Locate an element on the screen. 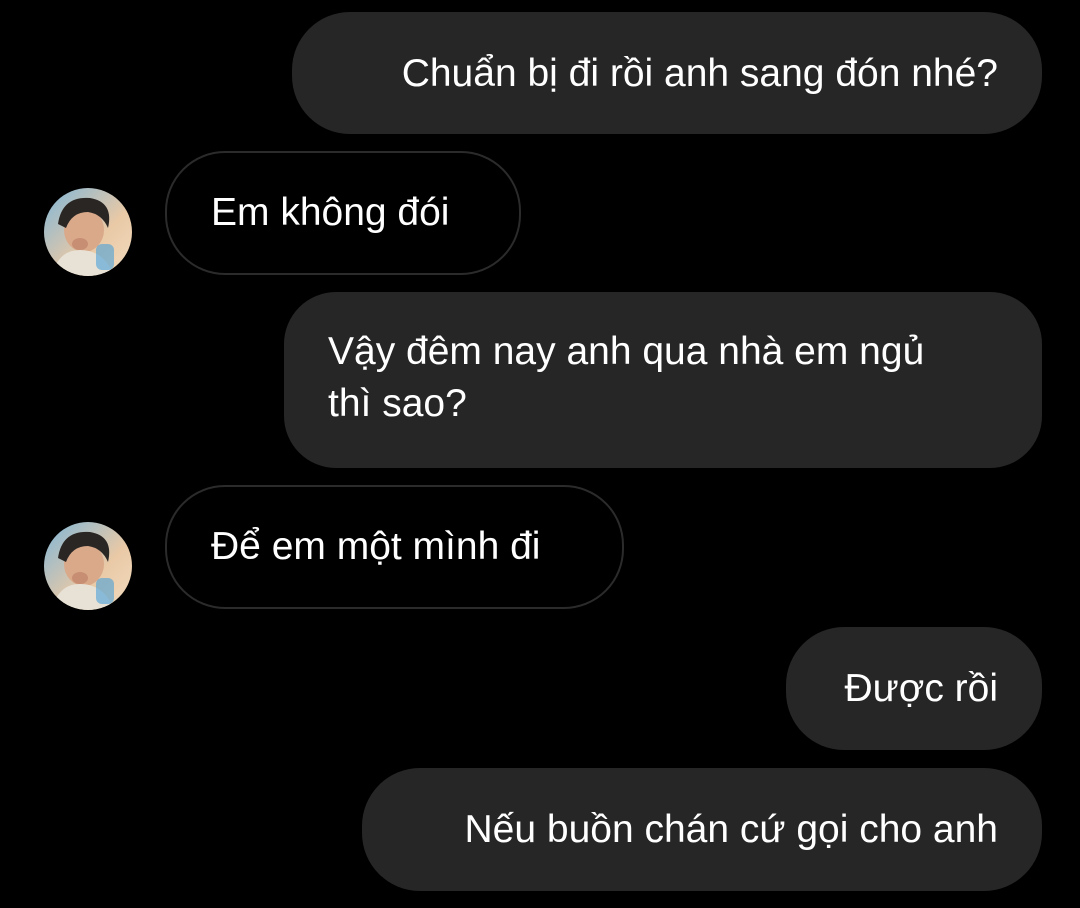 The height and width of the screenshot is (908, 1080). message-text: Nếu buồn chán cứ gọi cho anh is located at coordinates (731, 829).